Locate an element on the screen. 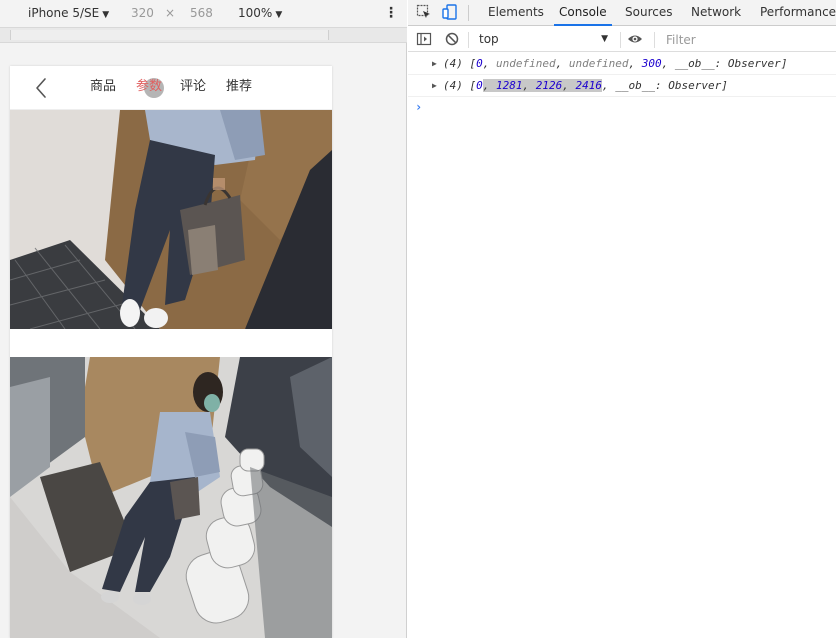  array-value: 1281 is located at coordinates (509, 85).